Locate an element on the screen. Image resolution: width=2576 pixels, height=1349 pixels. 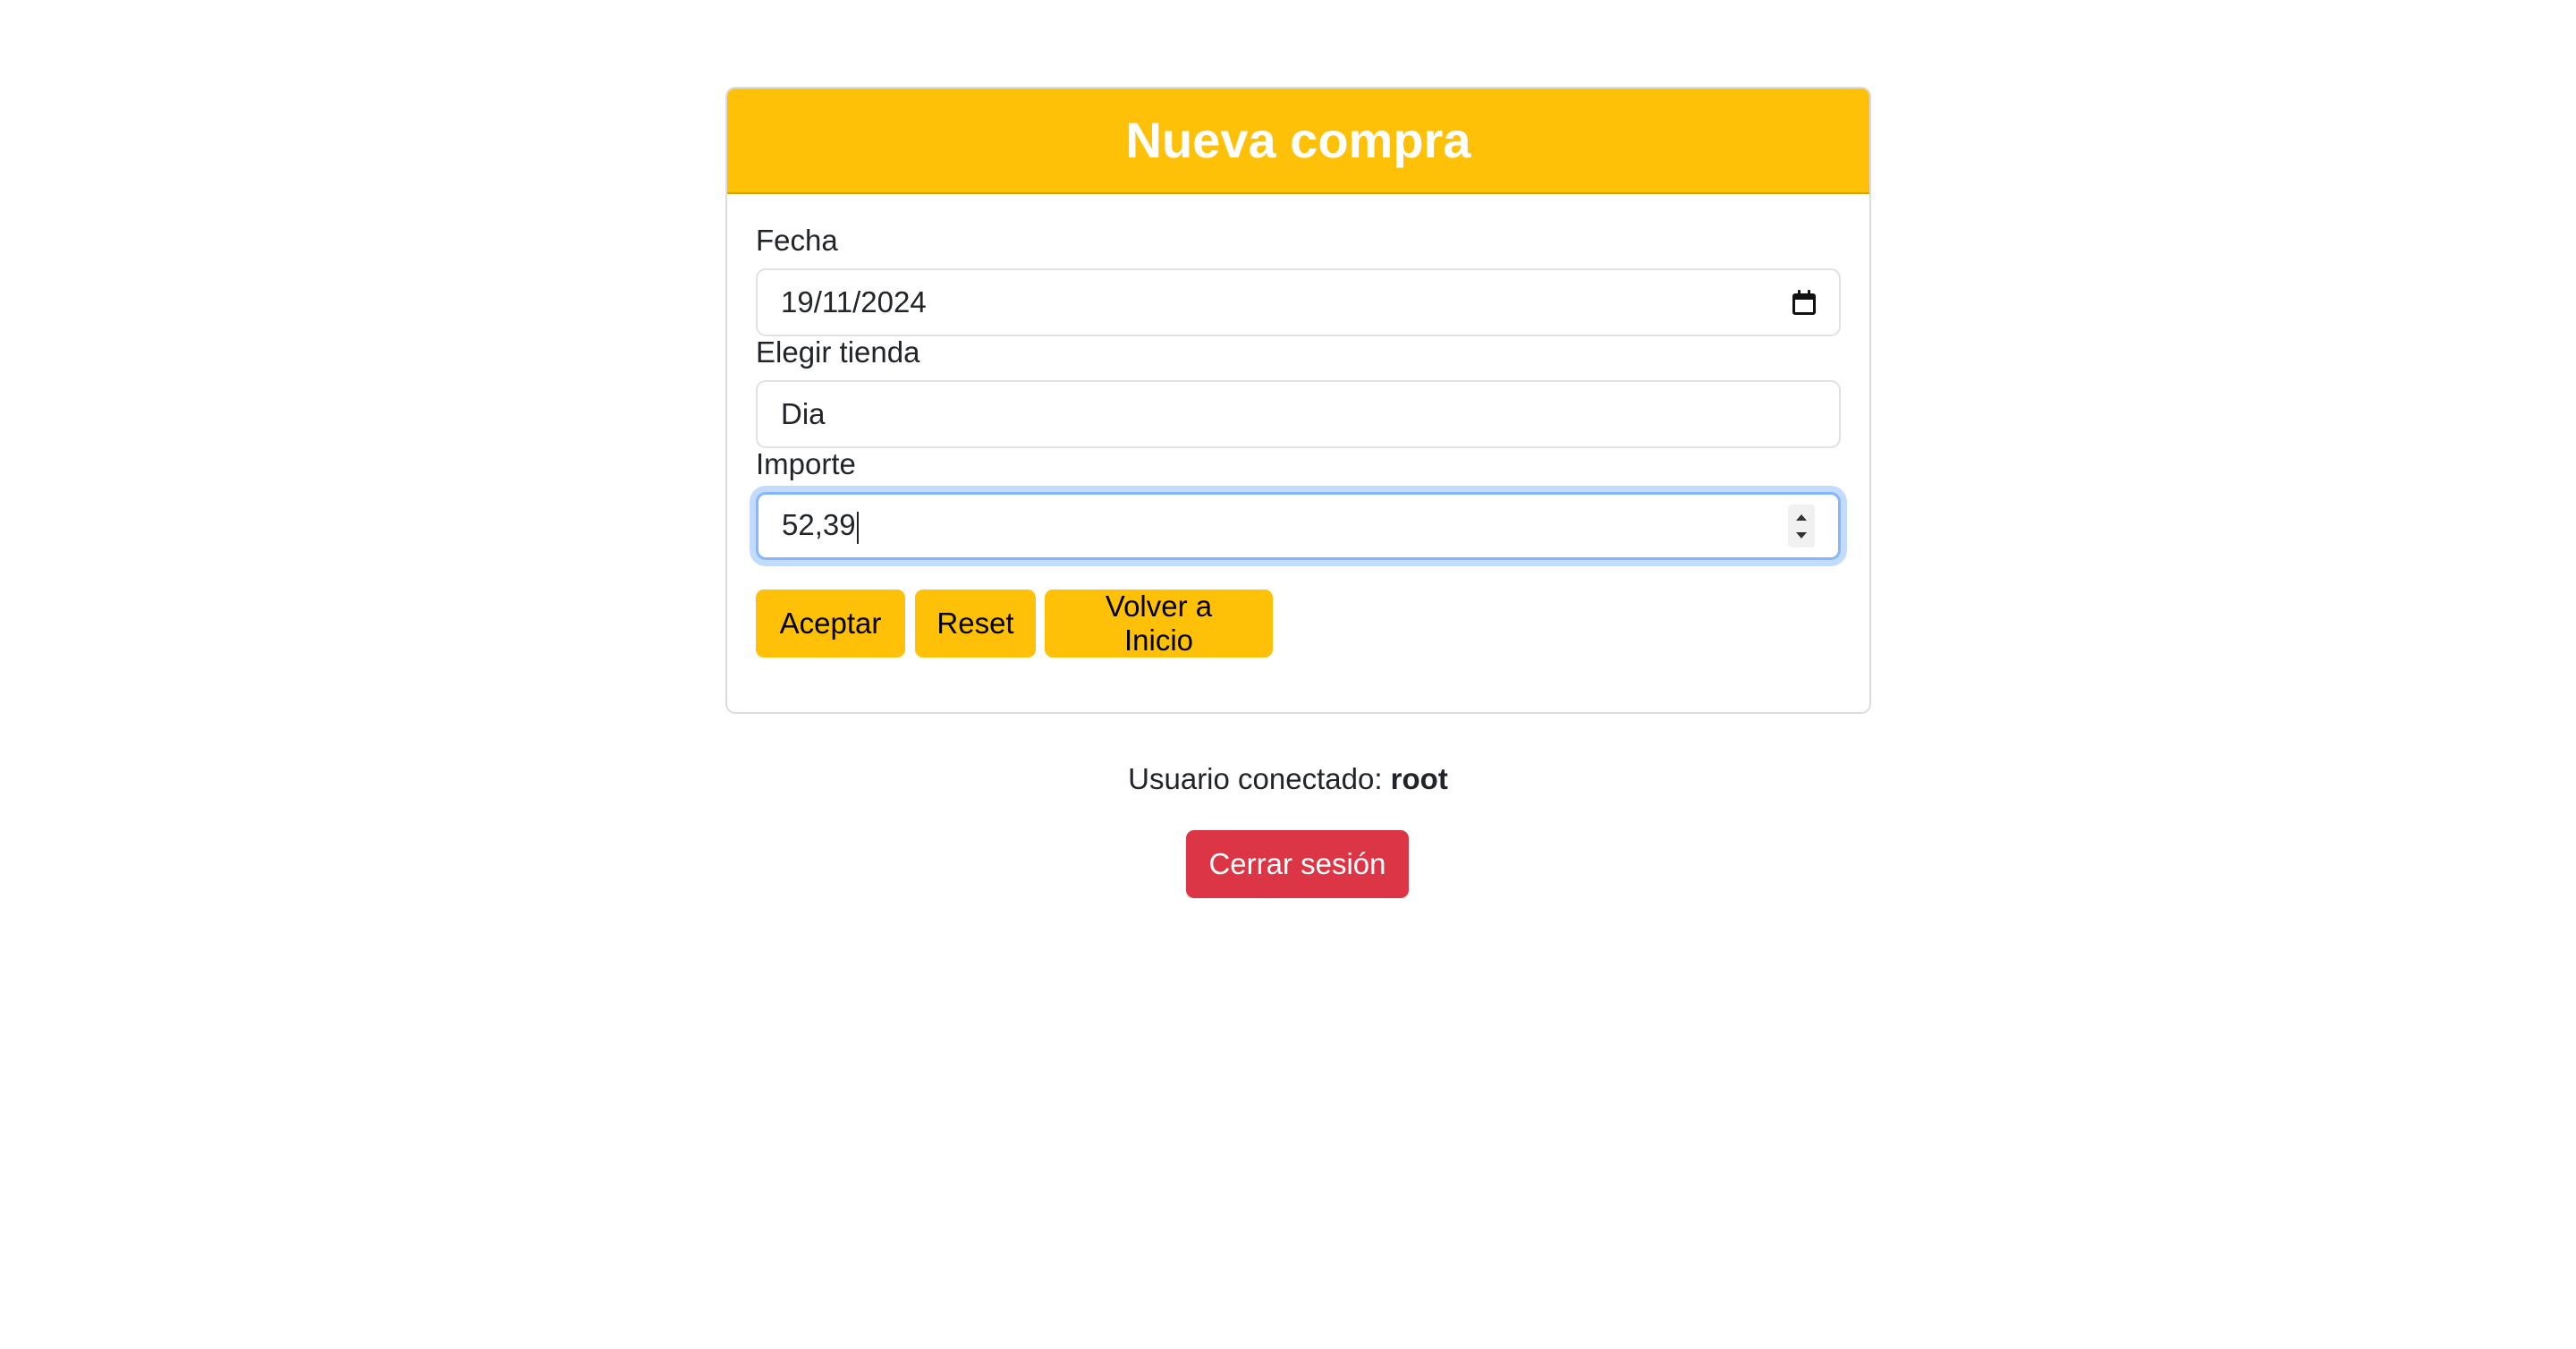
importe-value: 52,39 is located at coordinates (819, 525).